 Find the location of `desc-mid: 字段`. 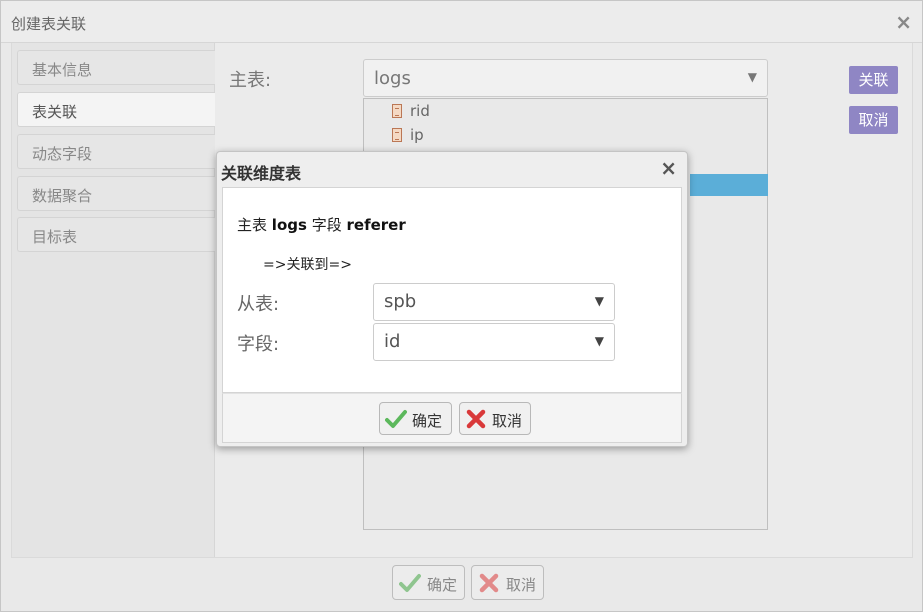

desc-mid: 字段 is located at coordinates (326, 225).